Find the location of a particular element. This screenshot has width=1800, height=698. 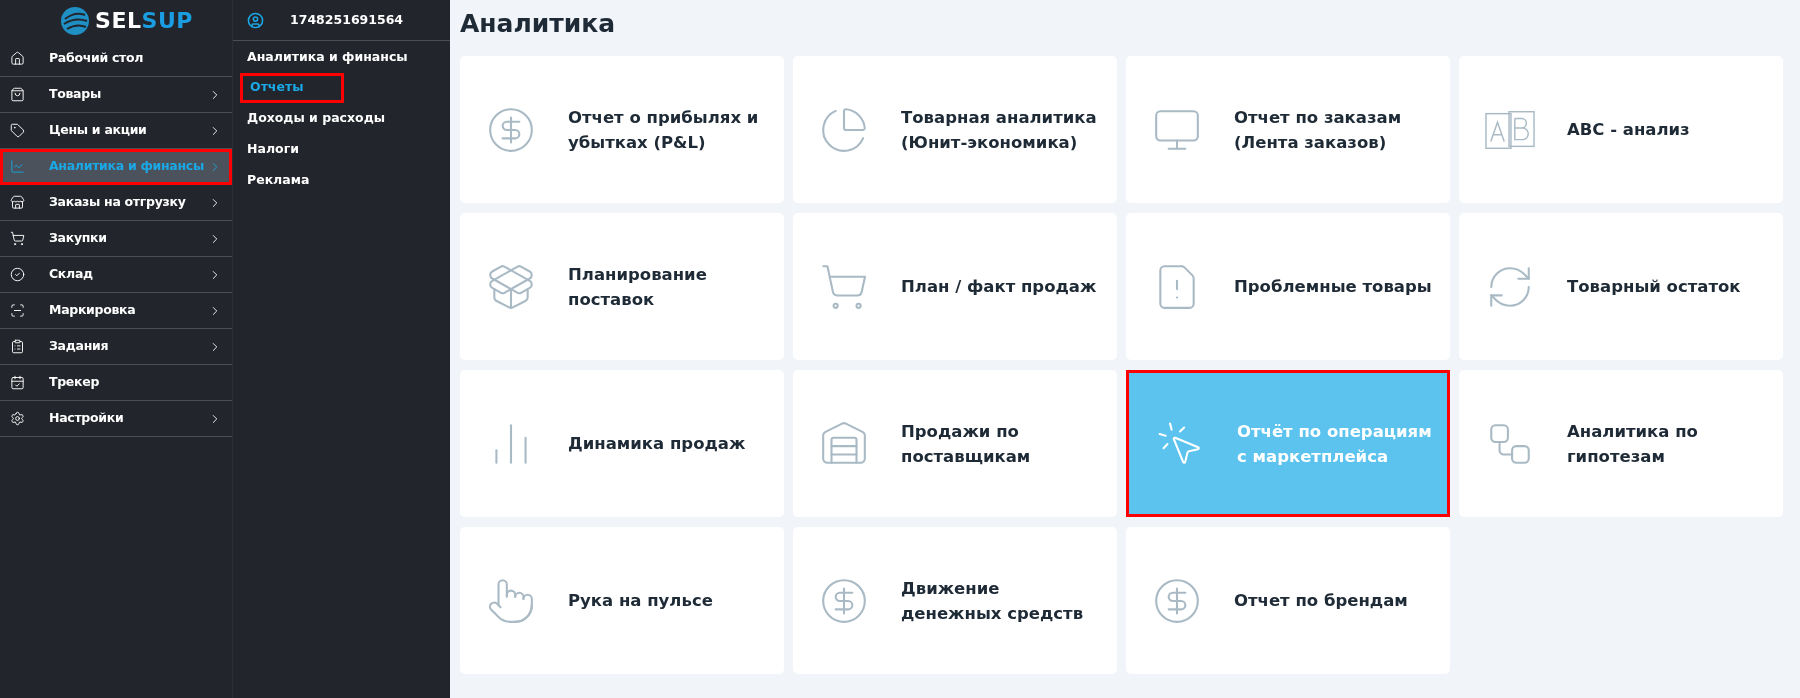

checklist-icon is located at coordinates (17, 346).